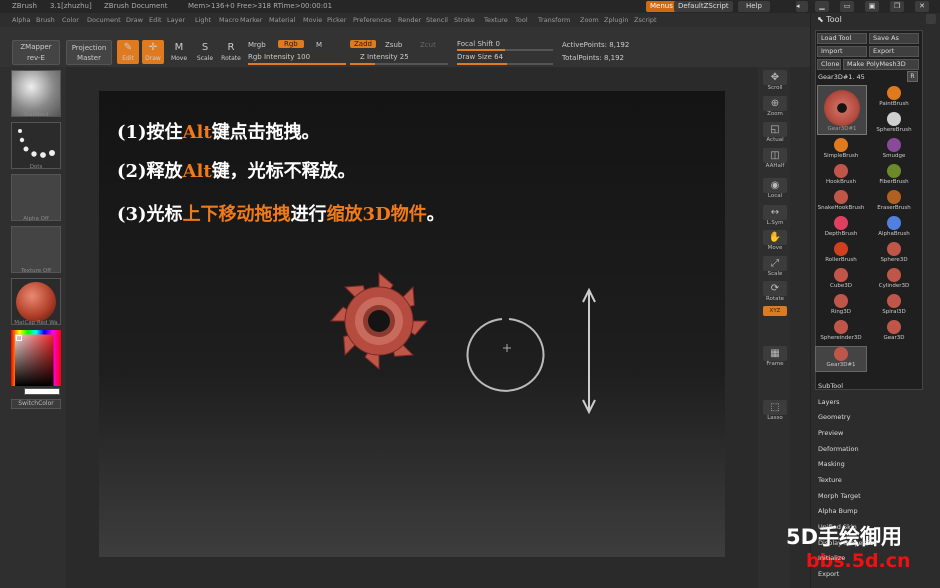 The width and height of the screenshot is (940, 588). Describe the element at coordinates (393, 45) in the screenshot. I see `zsub-button: Zsub` at that location.